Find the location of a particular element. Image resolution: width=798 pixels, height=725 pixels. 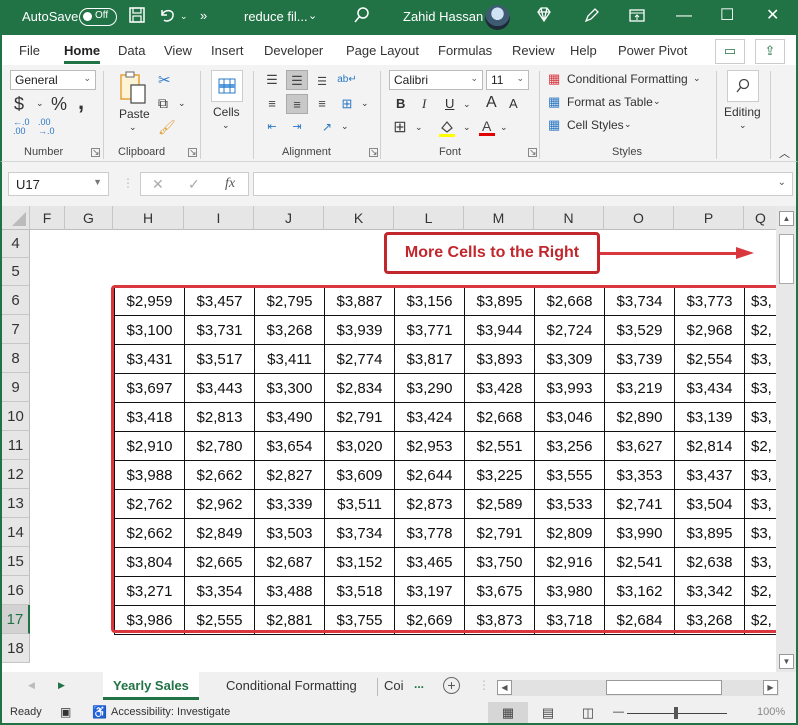

cell: $3,654 is located at coordinates (289, 446).